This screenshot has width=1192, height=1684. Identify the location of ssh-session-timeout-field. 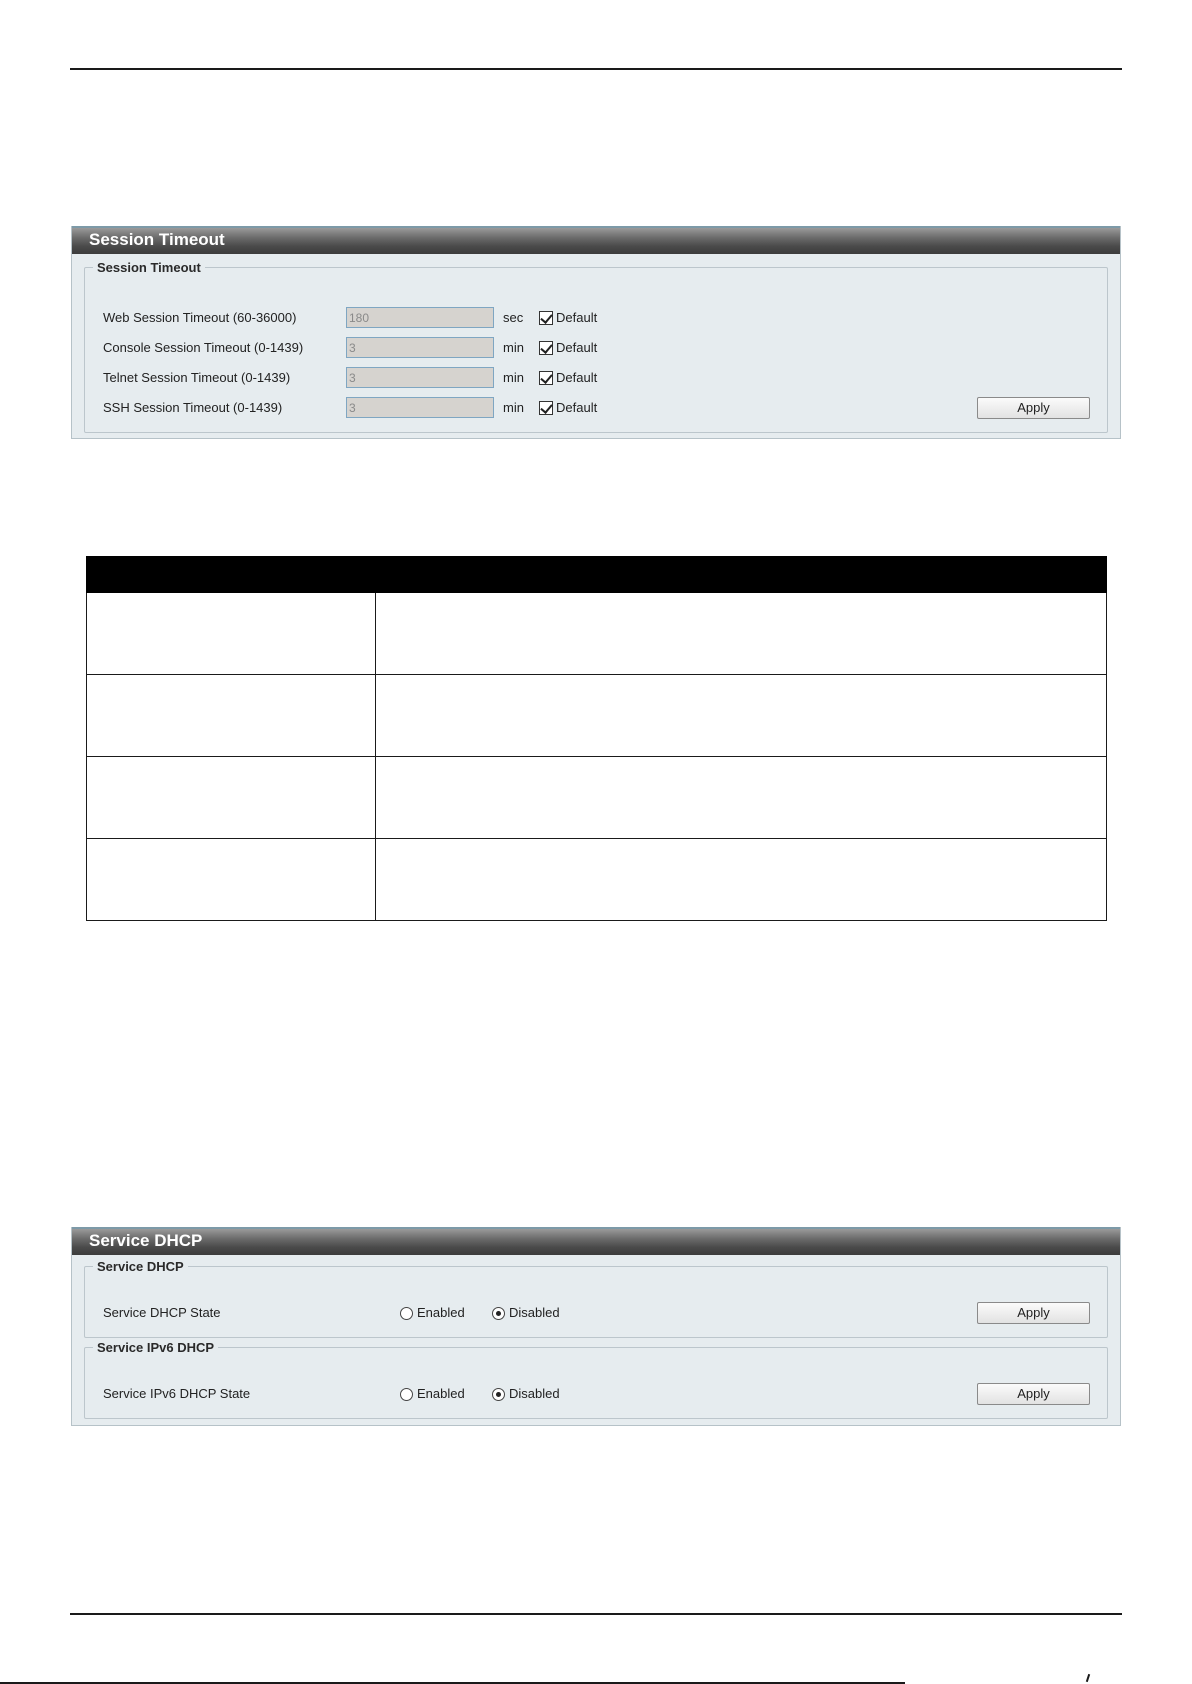
(420, 407).